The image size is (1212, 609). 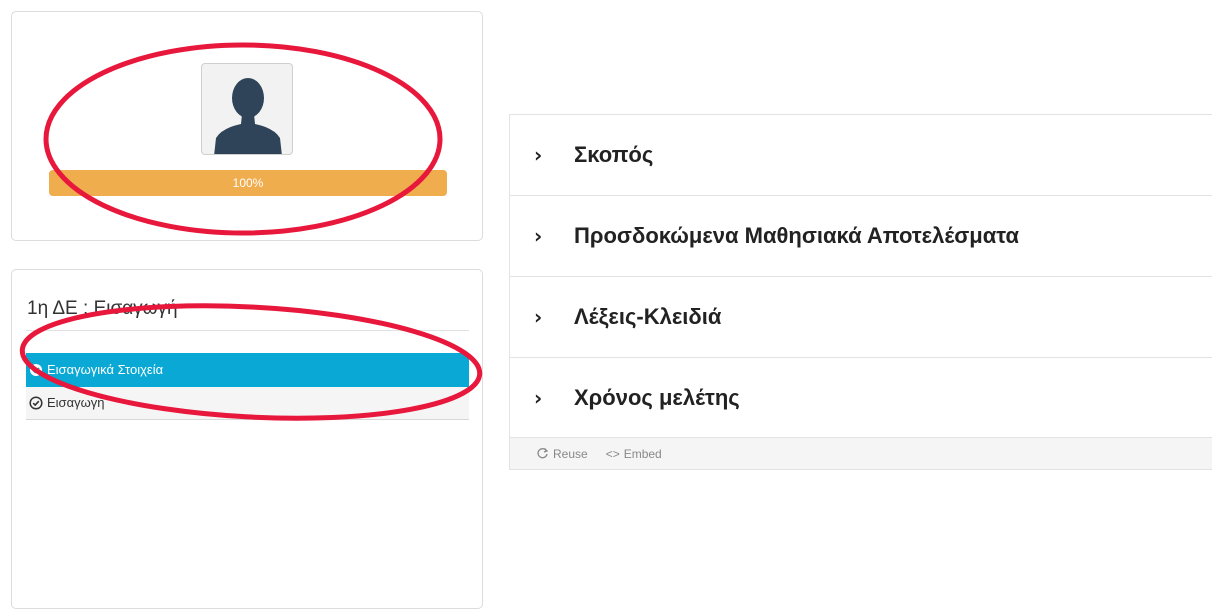 What do you see at coordinates (648, 316) in the screenshot?
I see `accordion-label: Λέξεις-Κλειδιά` at bounding box center [648, 316].